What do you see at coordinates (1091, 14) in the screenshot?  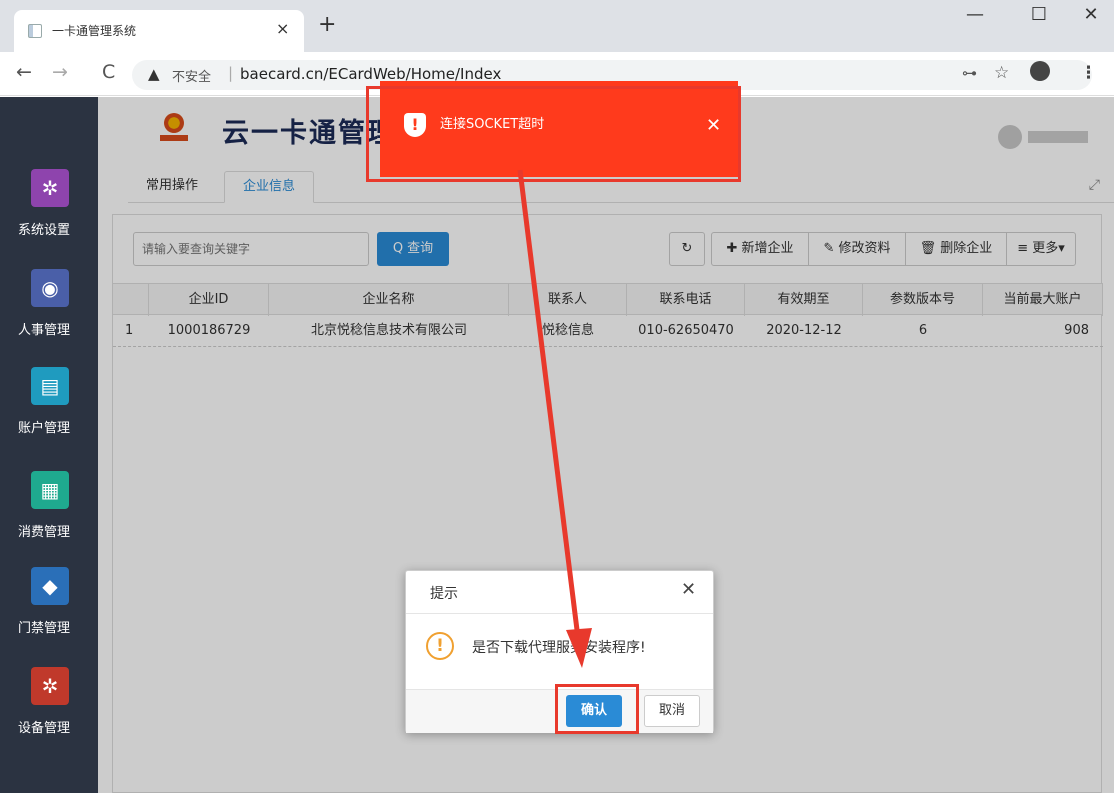 I see `window-close-icon: ✕` at bounding box center [1091, 14].